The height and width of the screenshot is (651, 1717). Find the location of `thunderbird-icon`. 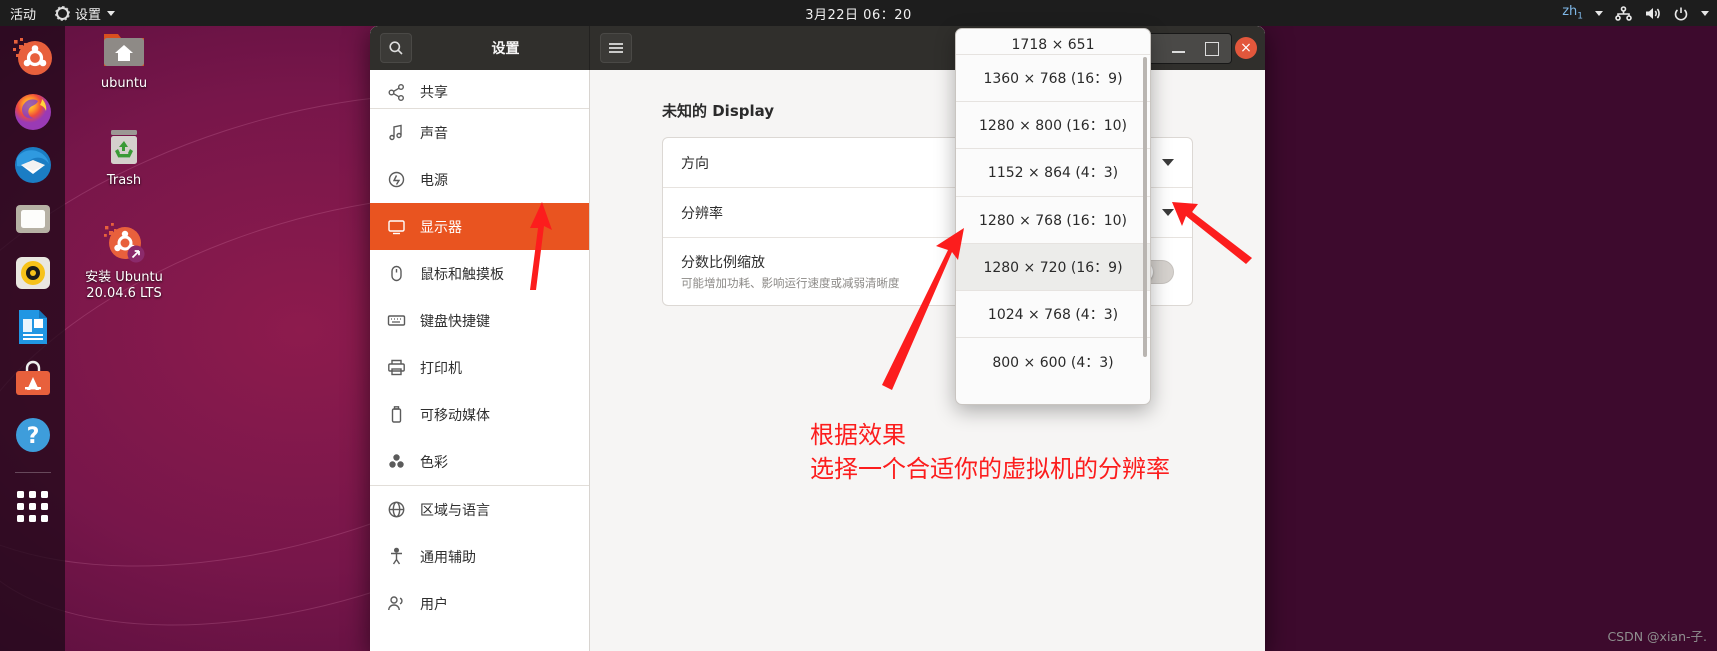

thunderbird-icon is located at coordinates (32, 165).